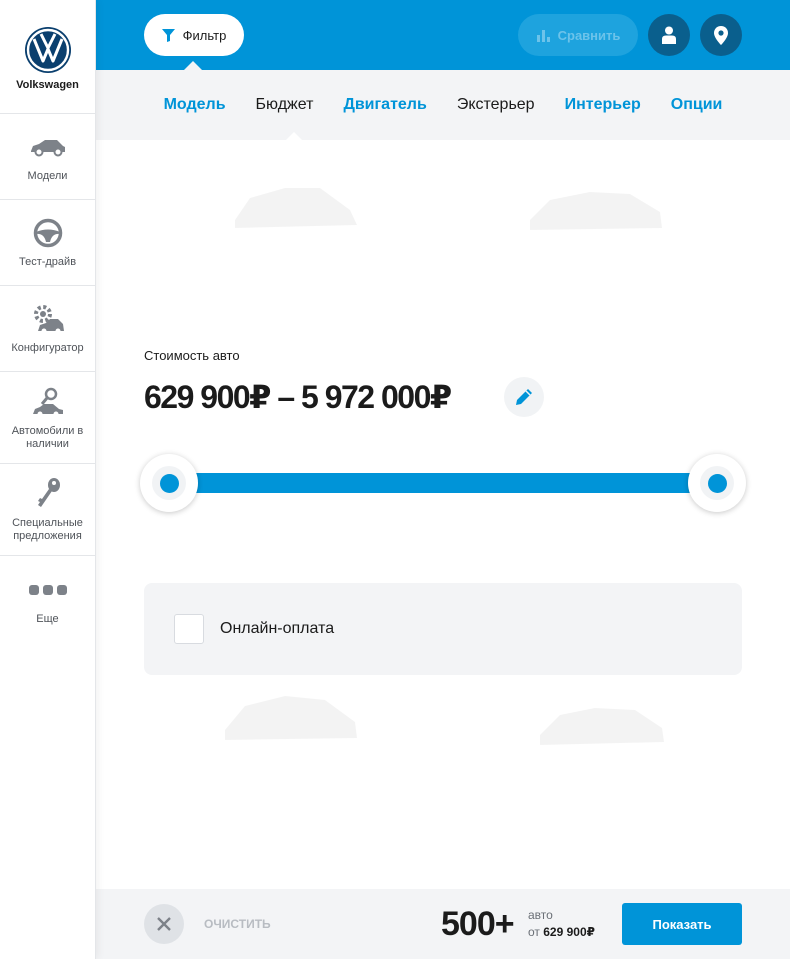 This screenshot has width=790, height=959. What do you see at coordinates (48, 319) in the screenshot?
I see `configurator-gear-car-icon` at bounding box center [48, 319].